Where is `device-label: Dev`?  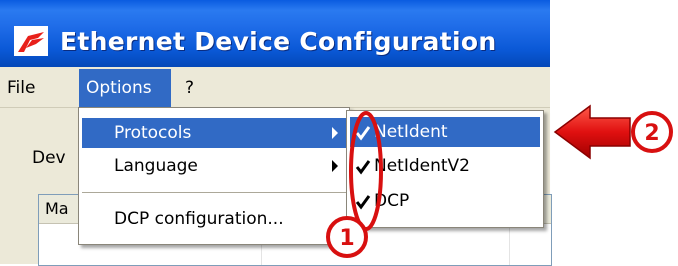 device-label: Dev is located at coordinates (49, 158).